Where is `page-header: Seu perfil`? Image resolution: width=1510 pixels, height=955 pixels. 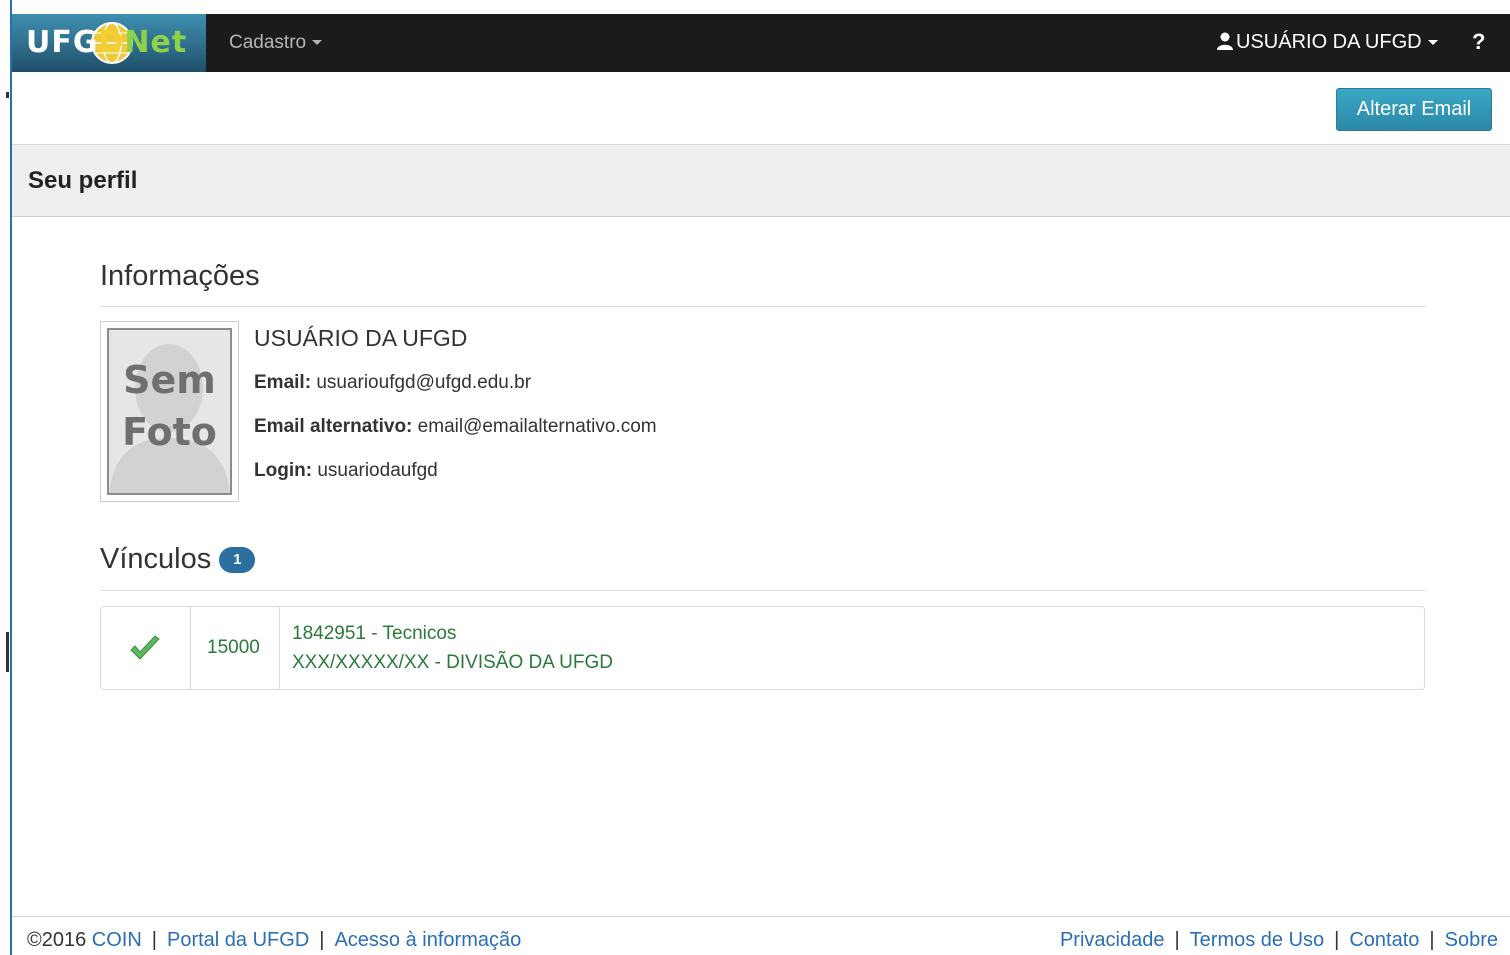 page-header: Seu perfil is located at coordinates (761, 180).